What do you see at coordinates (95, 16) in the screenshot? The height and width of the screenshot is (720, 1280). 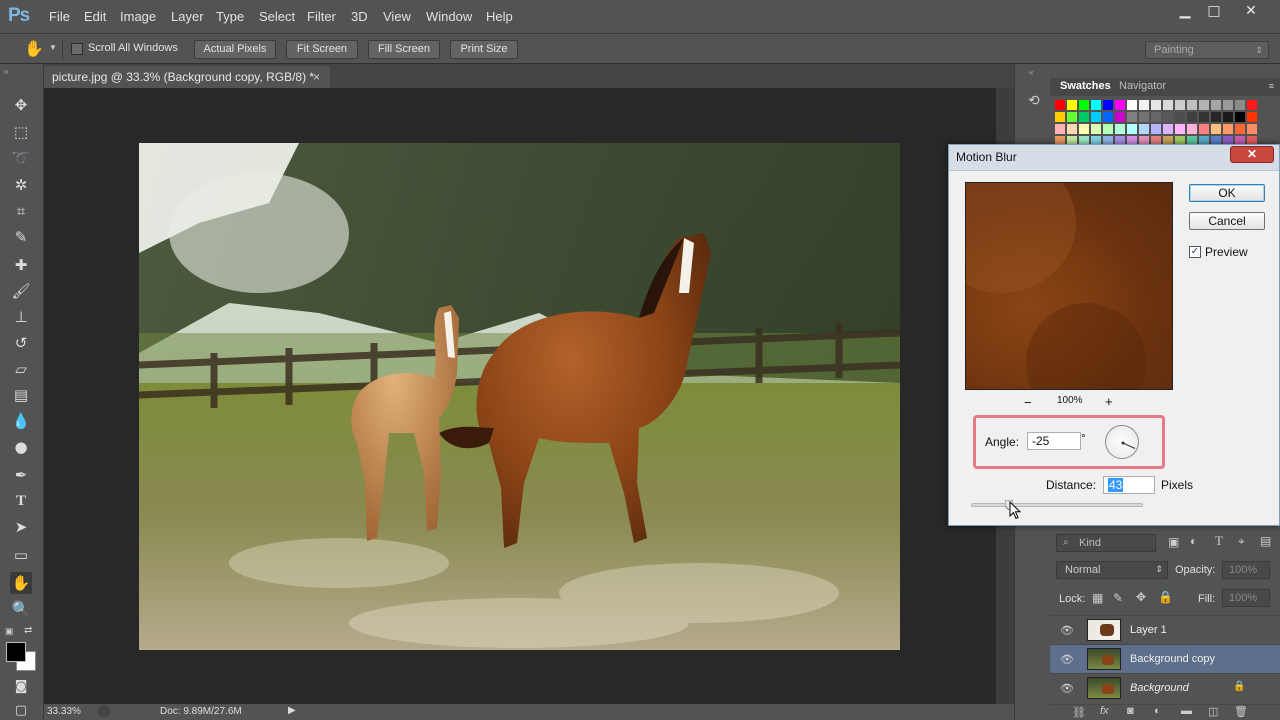 I see `menu-edit: Edit` at bounding box center [95, 16].